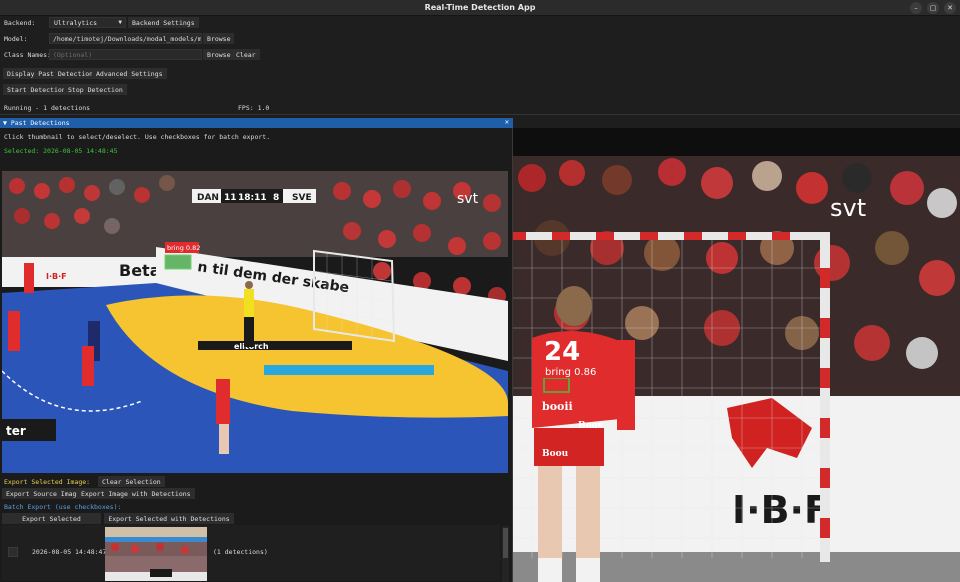 The height and width of the screenshot is (582, 960). Describe the element at coordinates (47, 482) in the screenshot. I see `export-selected-image-label: Export Selected Image:` at that location.